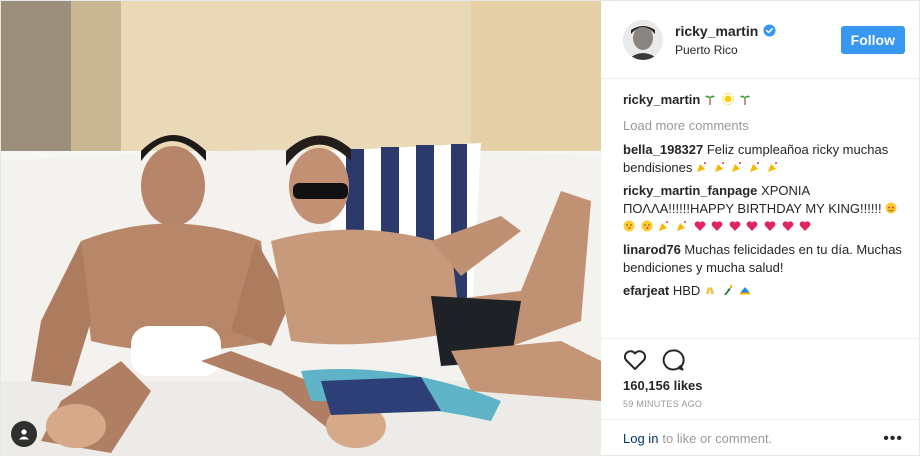 The width and height of the screenshot is (920, 456). What do you see at coordinates (663, 149) in the screenshot?
I see `comment-username: bella_198327` at bounding box center [663, 149].